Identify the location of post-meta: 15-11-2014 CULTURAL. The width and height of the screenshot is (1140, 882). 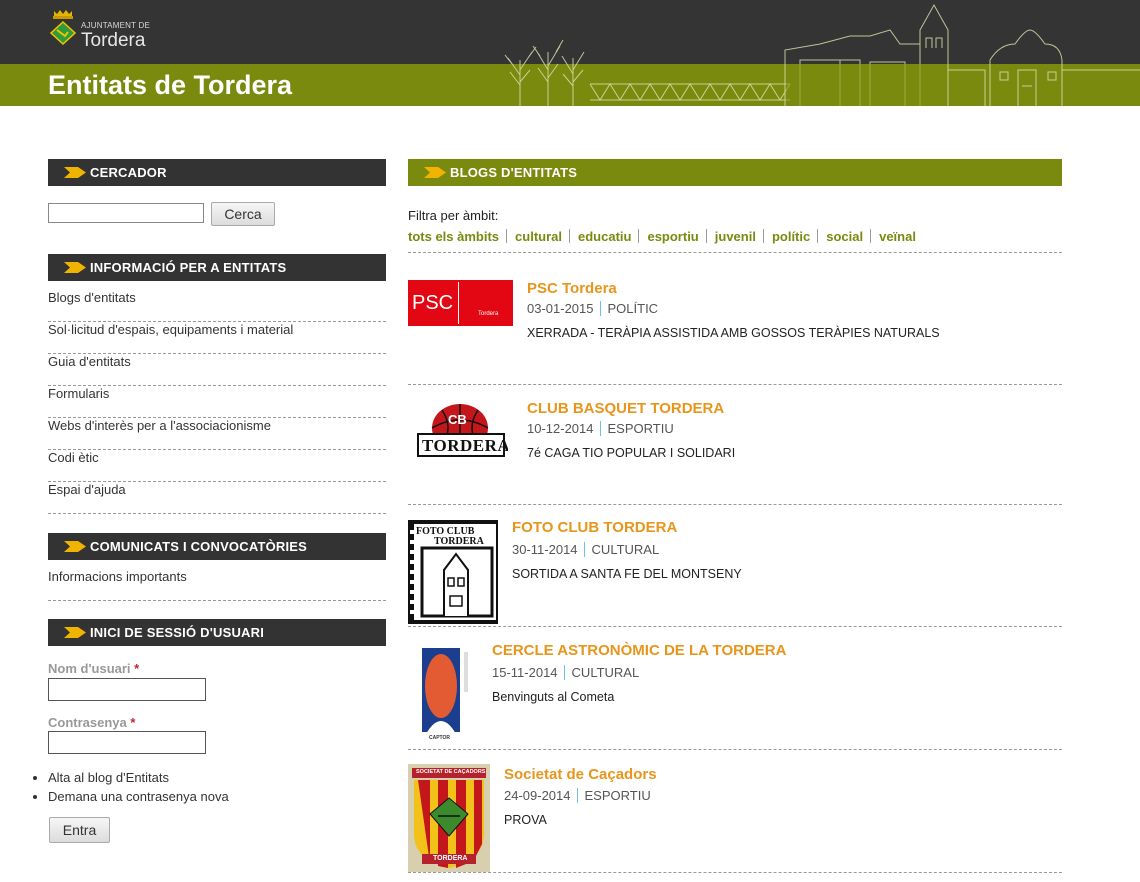
(565, 672).